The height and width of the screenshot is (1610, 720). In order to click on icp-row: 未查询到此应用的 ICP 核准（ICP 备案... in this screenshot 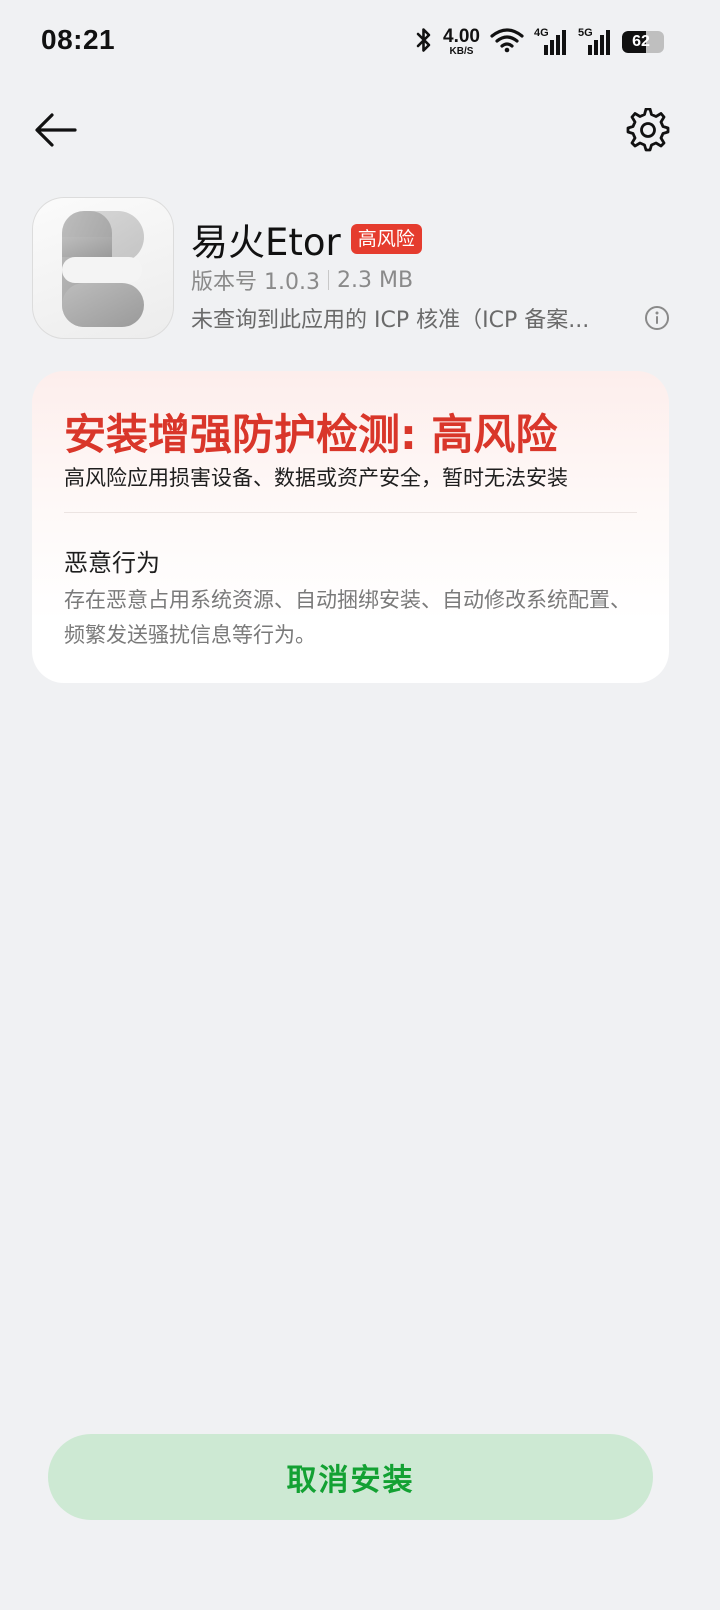, I will do `click(431, 318)`.